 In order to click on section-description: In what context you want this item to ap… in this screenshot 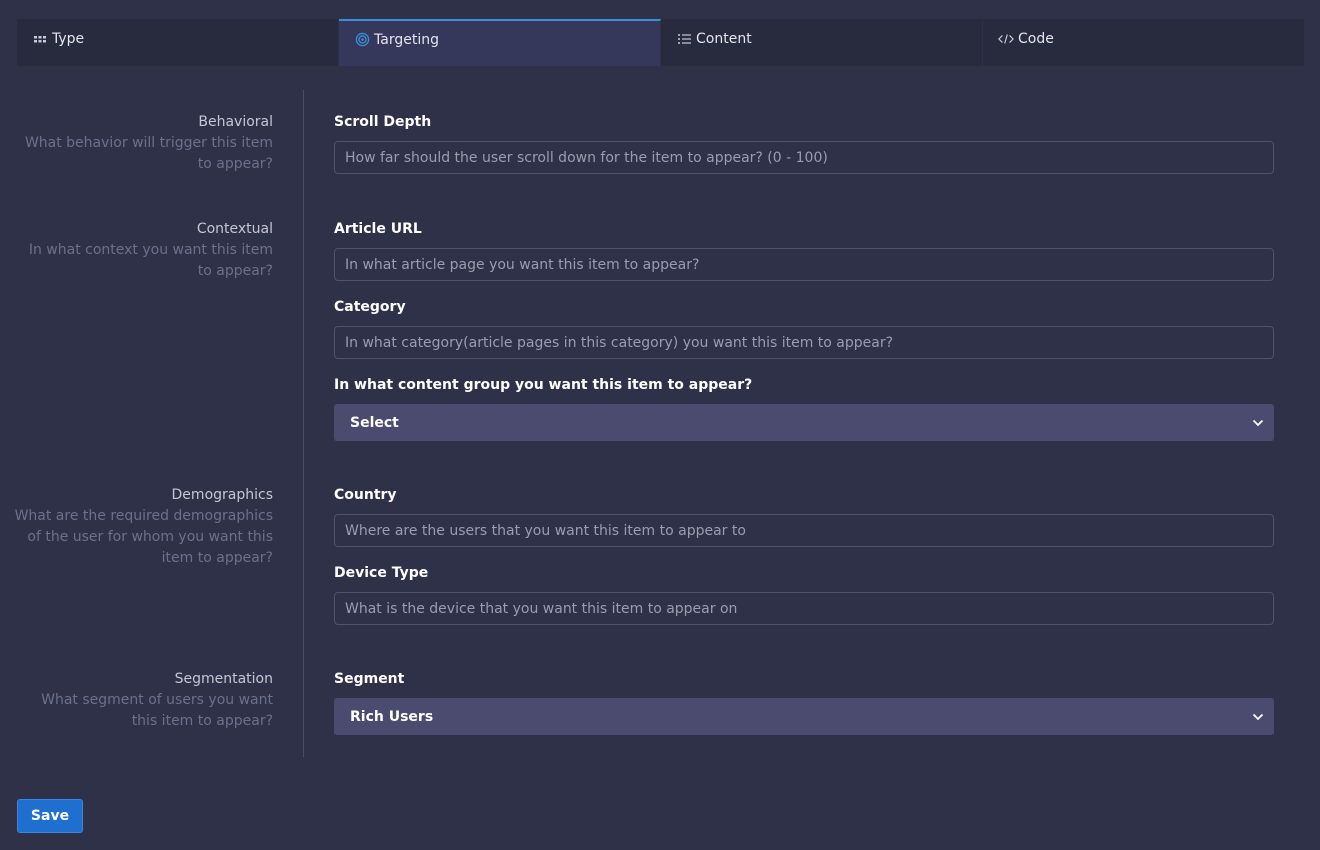, I will do `click(150, 260)`.